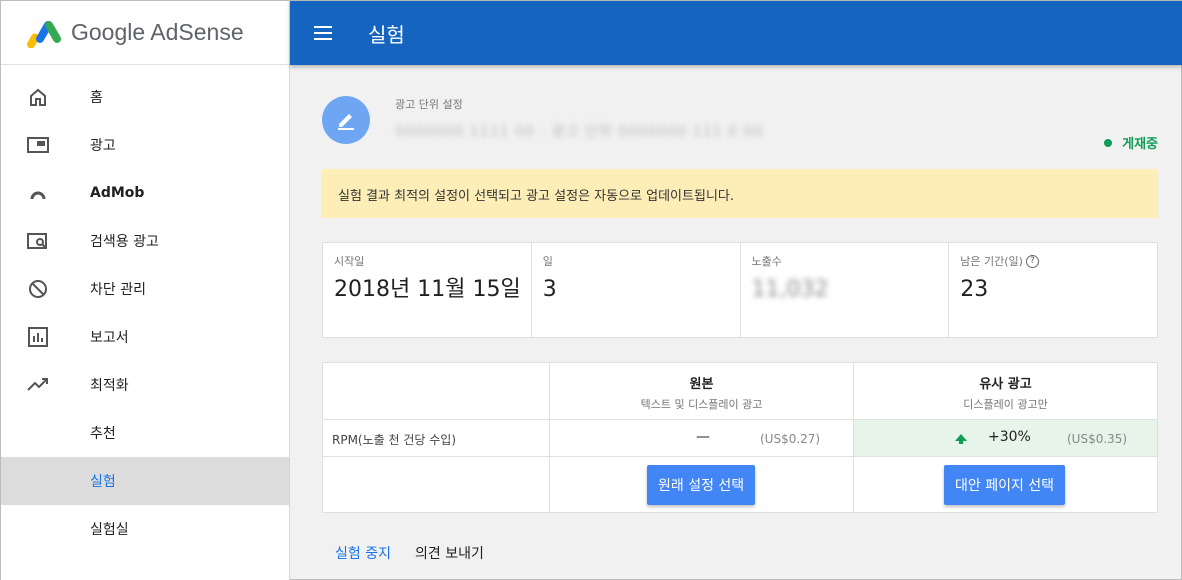  Describe the element at coordinates (38, 195) in the screenshot. I see `admob-icon` at that location.